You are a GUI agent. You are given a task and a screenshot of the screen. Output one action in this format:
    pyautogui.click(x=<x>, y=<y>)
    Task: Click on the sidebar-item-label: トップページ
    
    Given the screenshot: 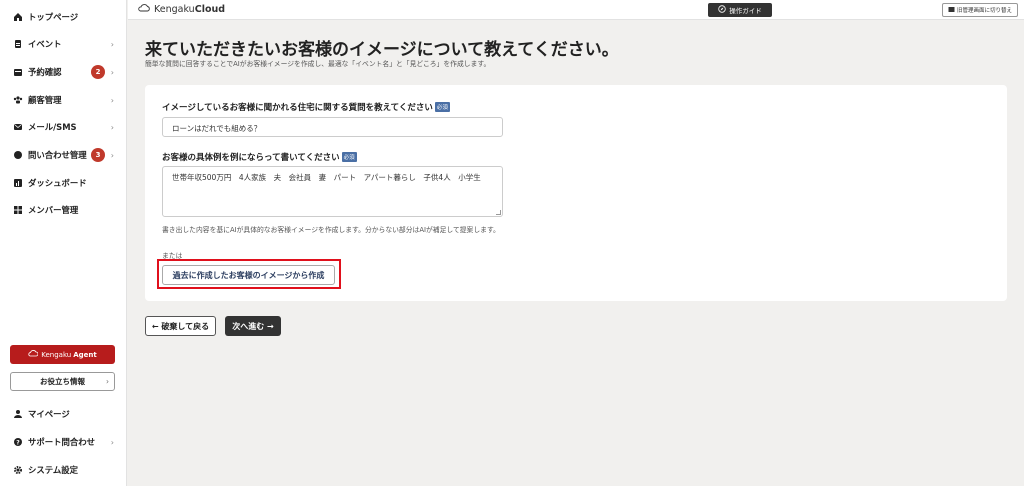 What is the action you would take?
    pyautogui.click(x=53, y=17)
    